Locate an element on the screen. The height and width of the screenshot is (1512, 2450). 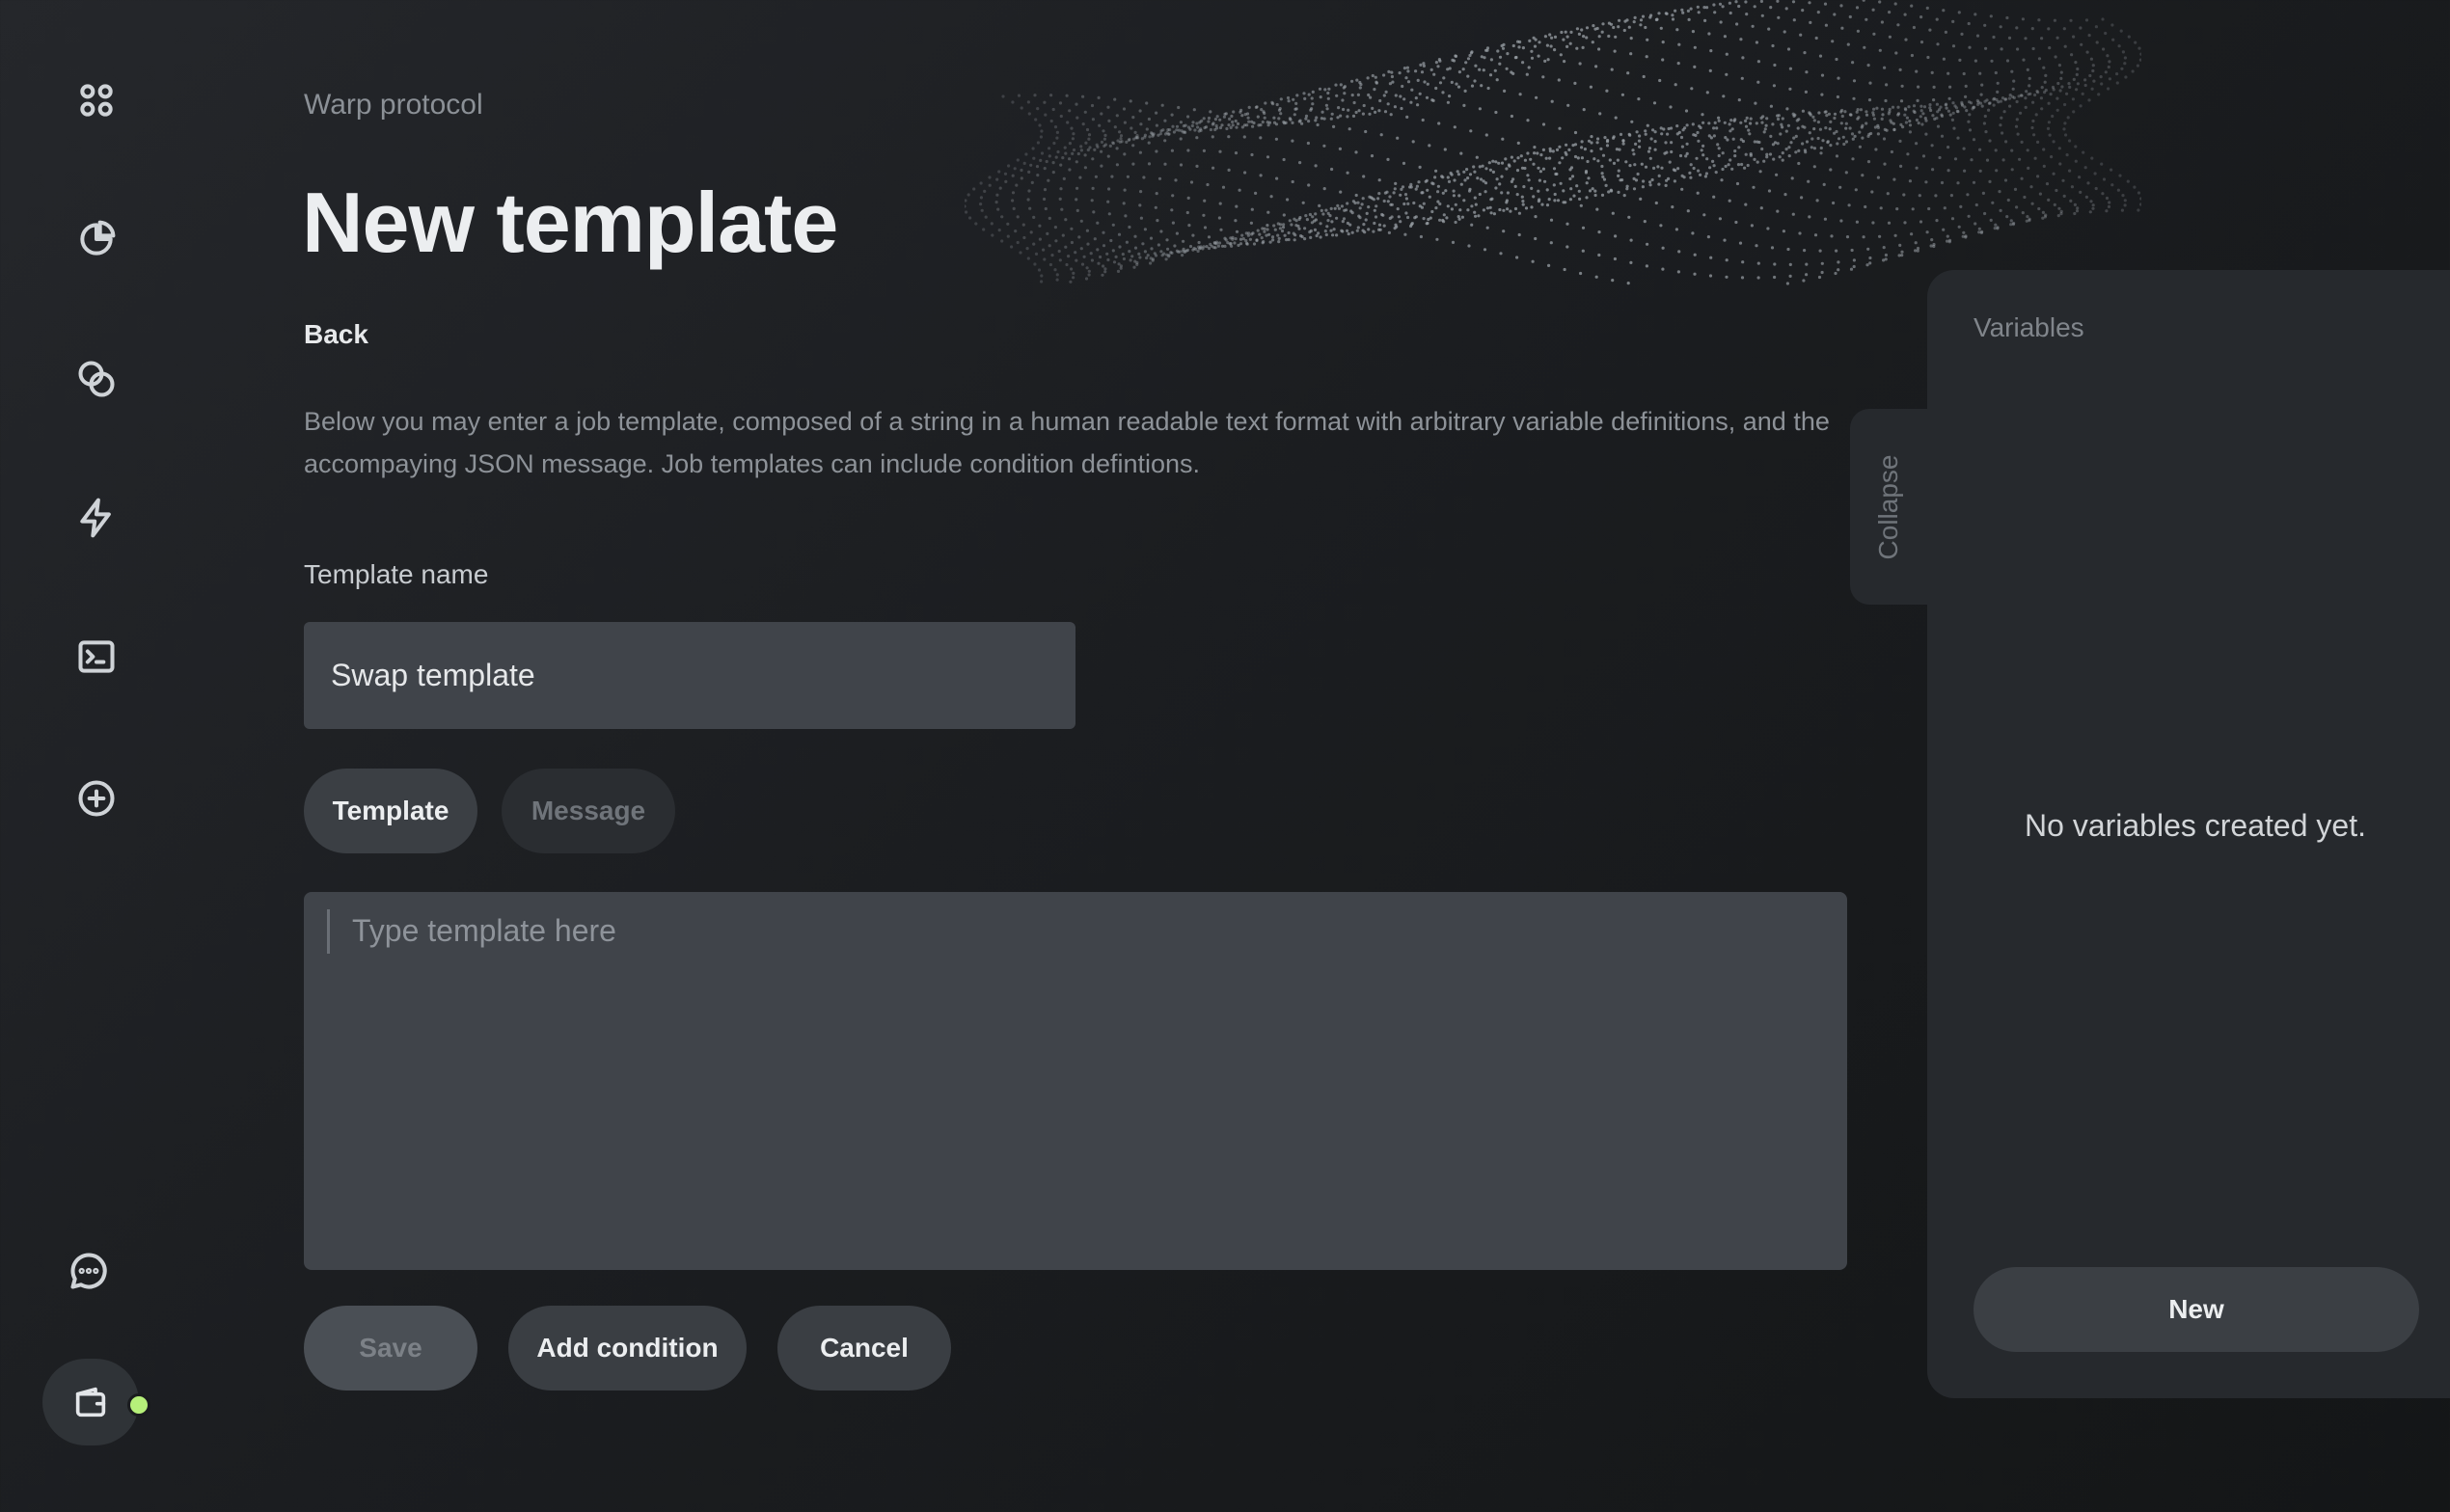
coins-icon is located at coordinates (96, 379).